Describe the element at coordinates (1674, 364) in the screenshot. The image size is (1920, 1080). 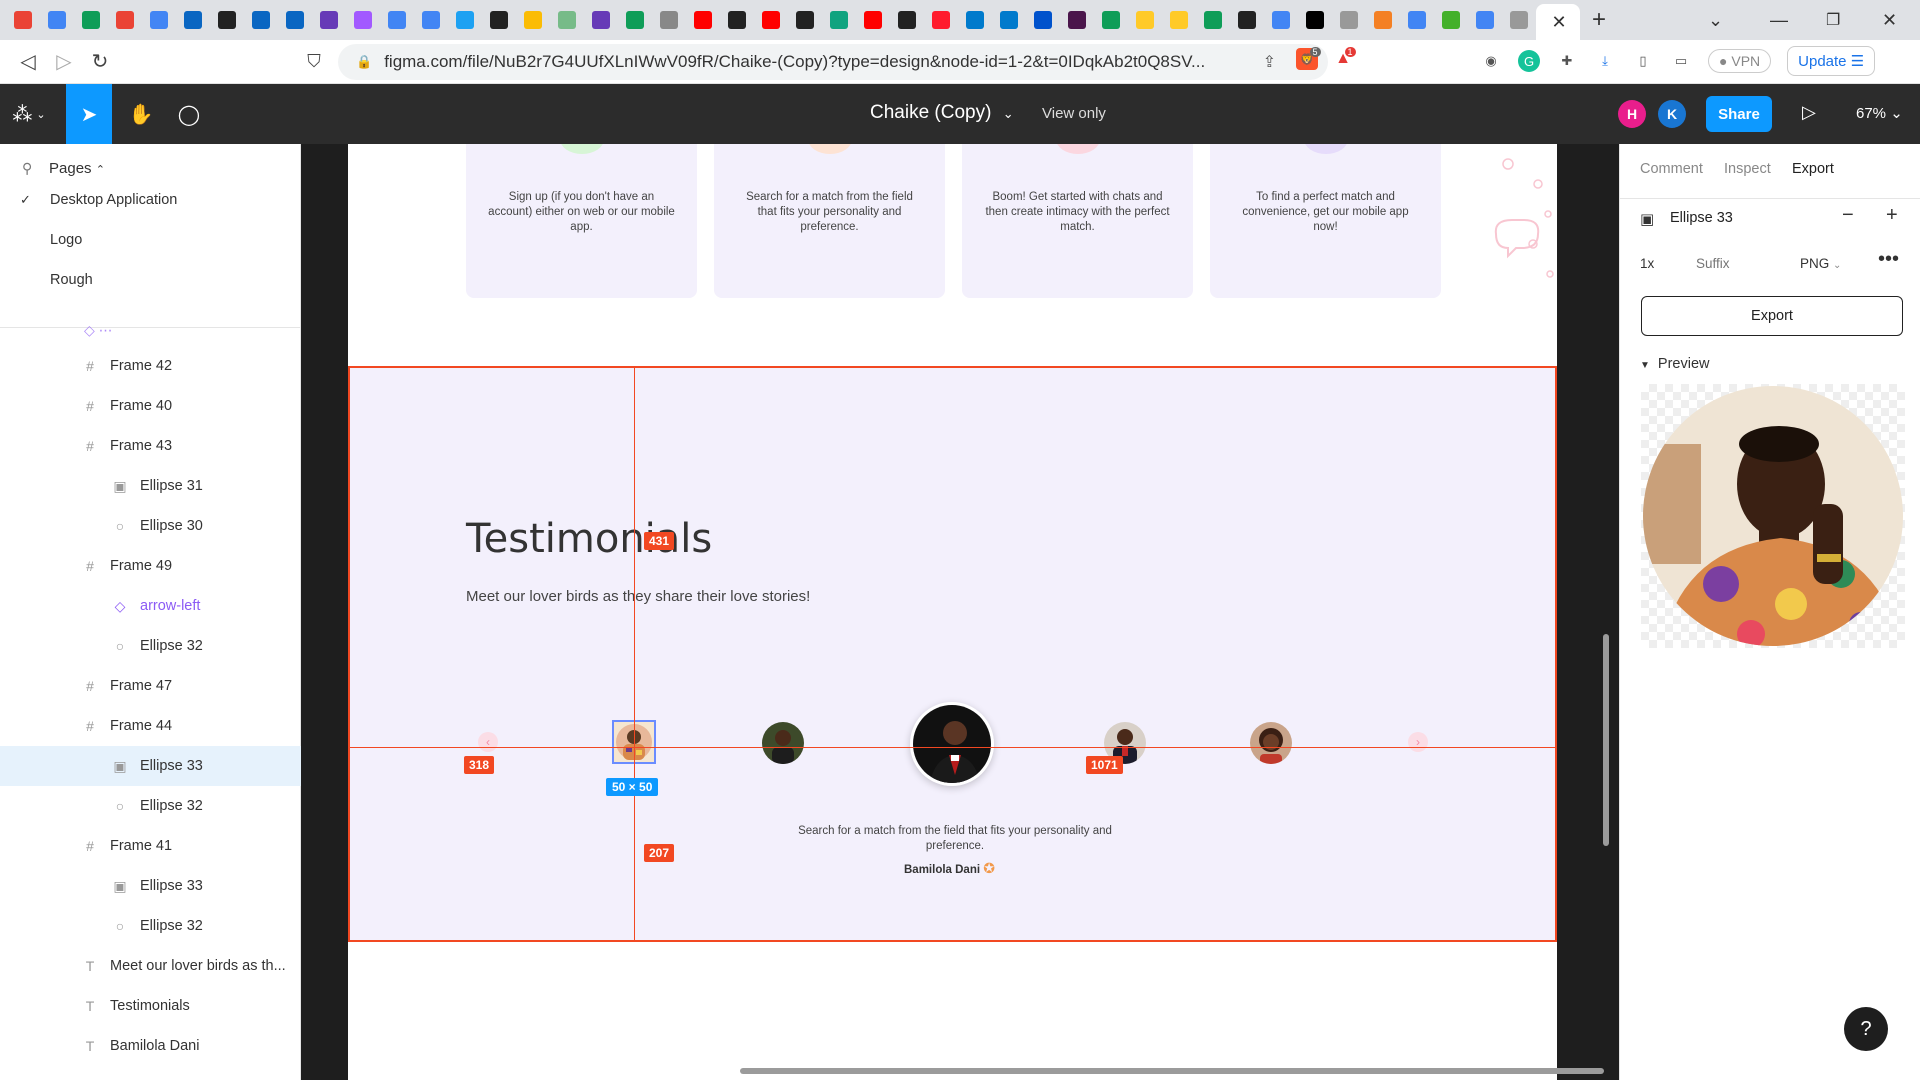
I see `preview-toggle: ▼ Preview` at that location.